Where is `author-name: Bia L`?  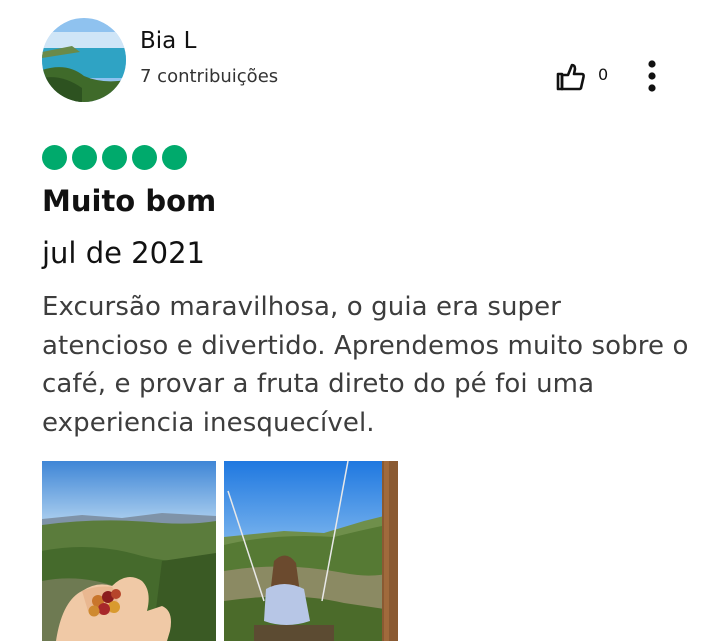 author-name: Bia L is located at coordinates (168, 41).